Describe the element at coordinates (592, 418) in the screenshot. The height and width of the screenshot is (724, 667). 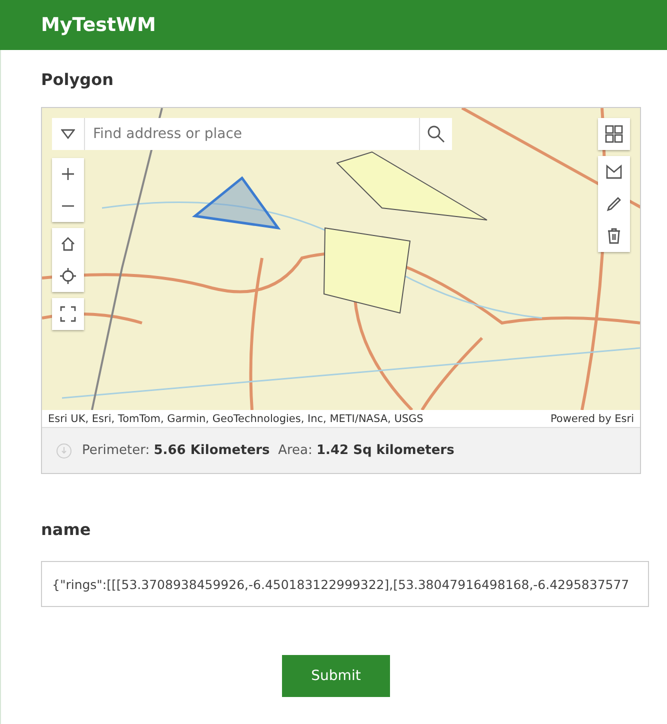
I see `powered-by-text: Powered by Esri` at that location.